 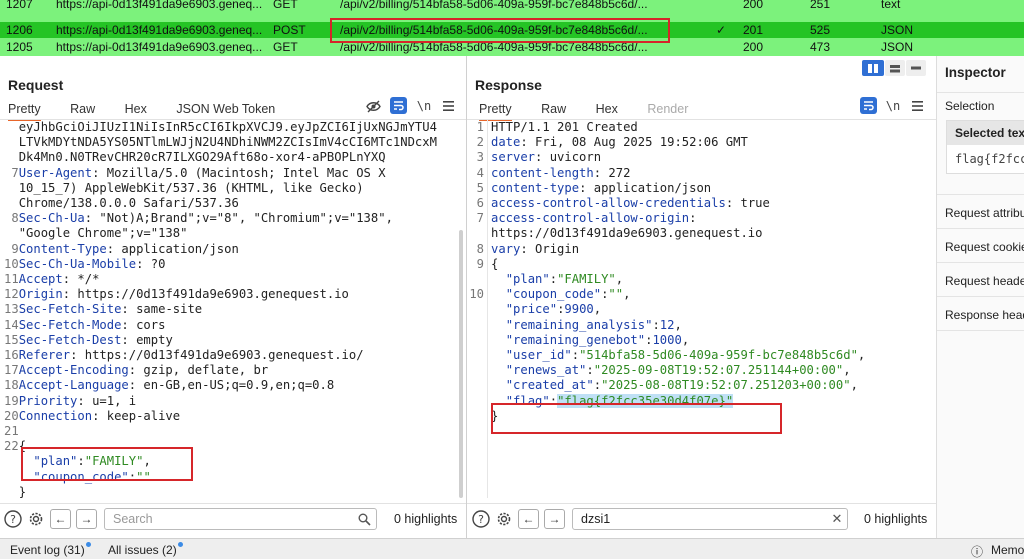 I want to click on request-scrollbar, so click(x=461, y=364).